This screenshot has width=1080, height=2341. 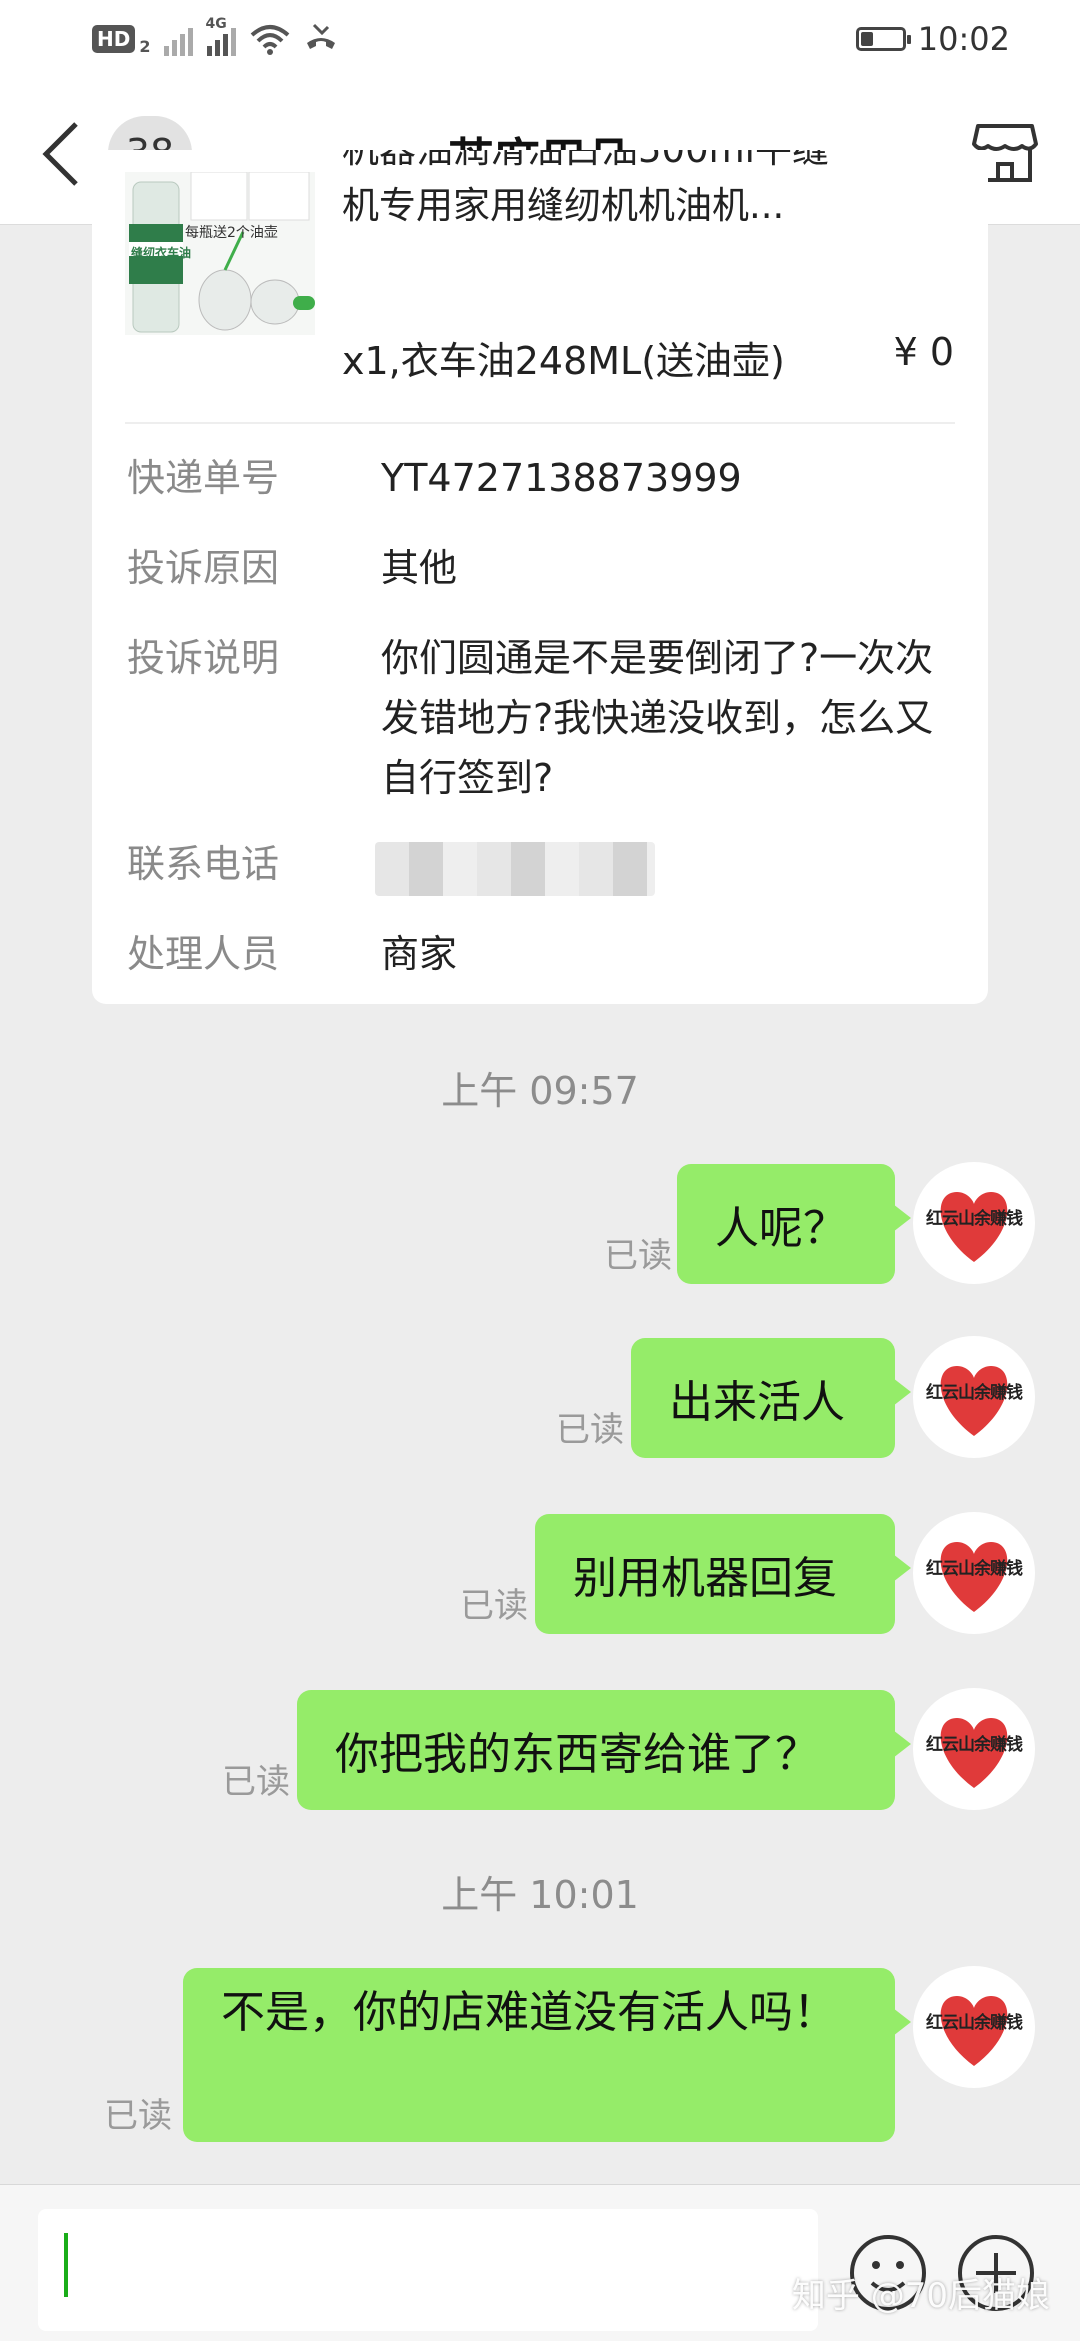 What do you see at coordinates (920, 2296) in the screenshot?
I see `watermark: 知乎 @70后猫娘` at bounding box center [920, 2296].